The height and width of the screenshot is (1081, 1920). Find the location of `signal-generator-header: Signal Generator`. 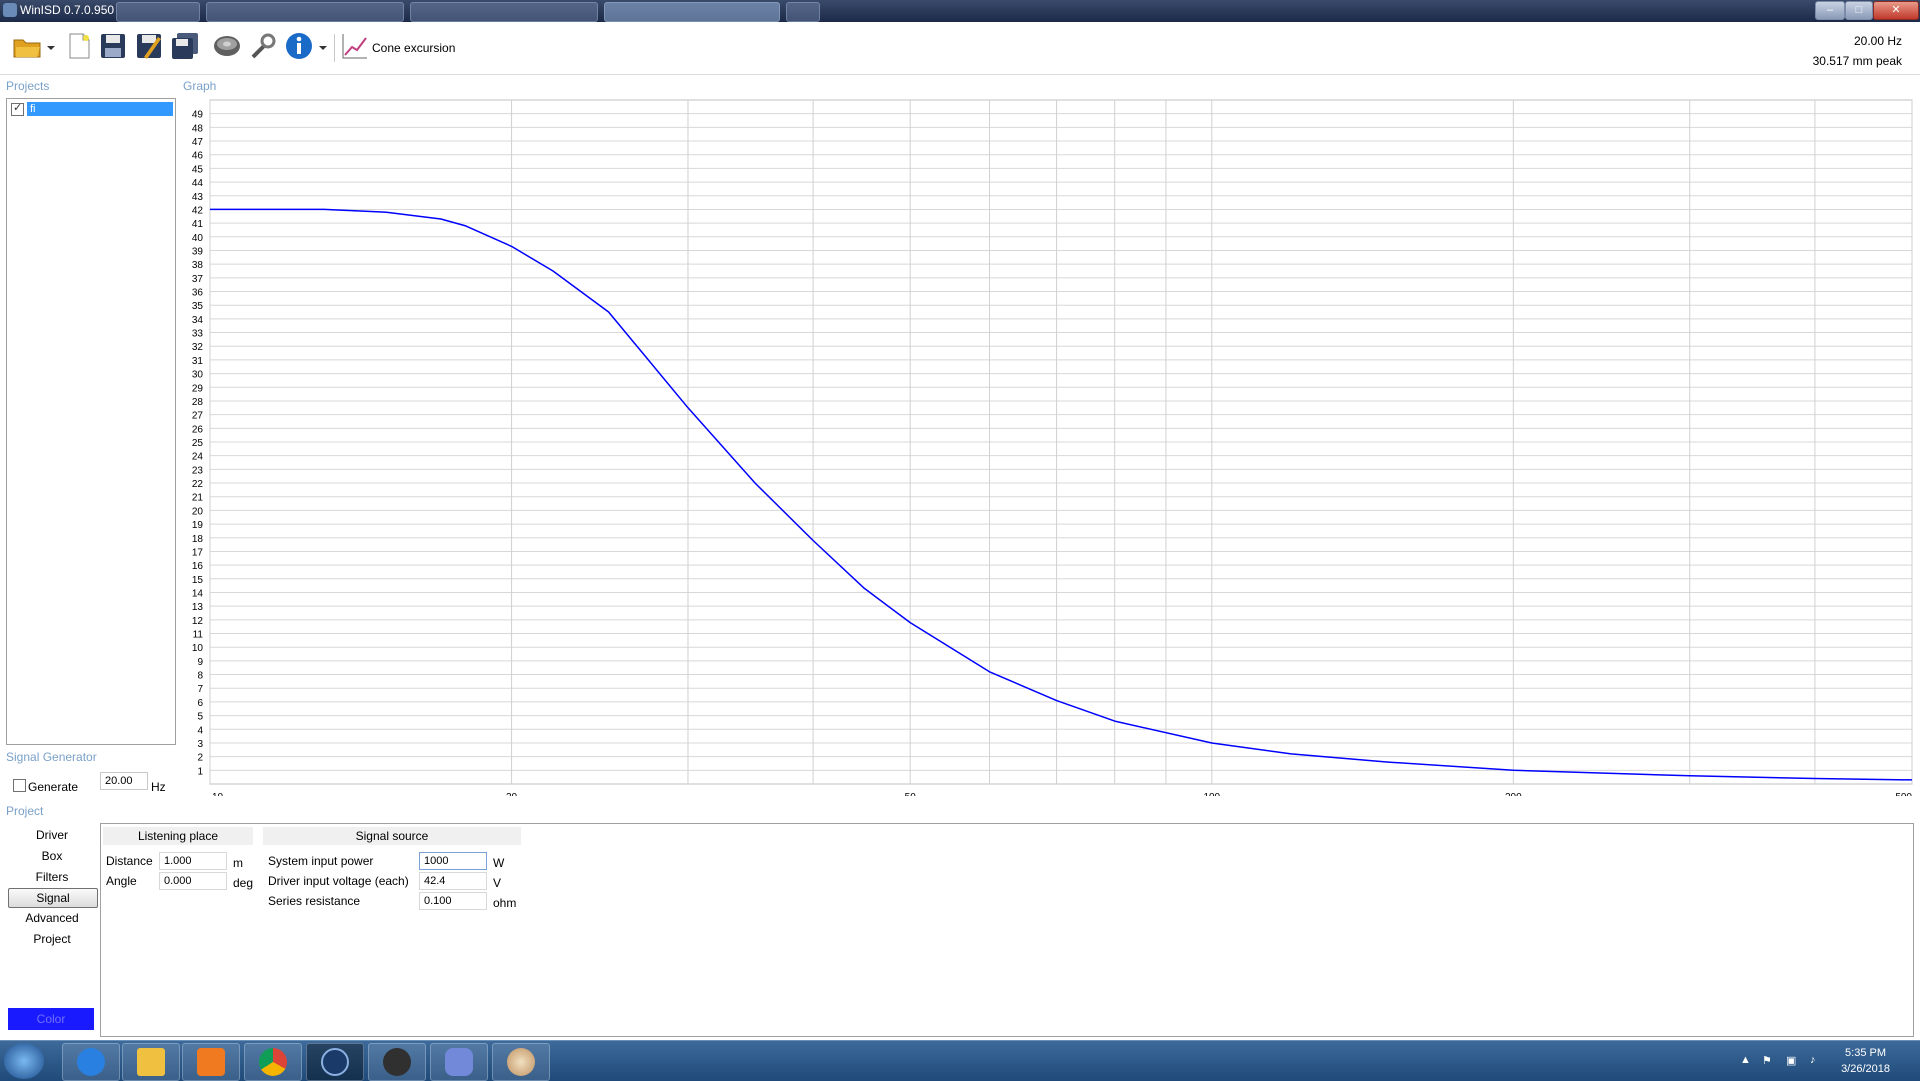

signal-generator-header: Signal Generator is located at coordinates (51, 757).